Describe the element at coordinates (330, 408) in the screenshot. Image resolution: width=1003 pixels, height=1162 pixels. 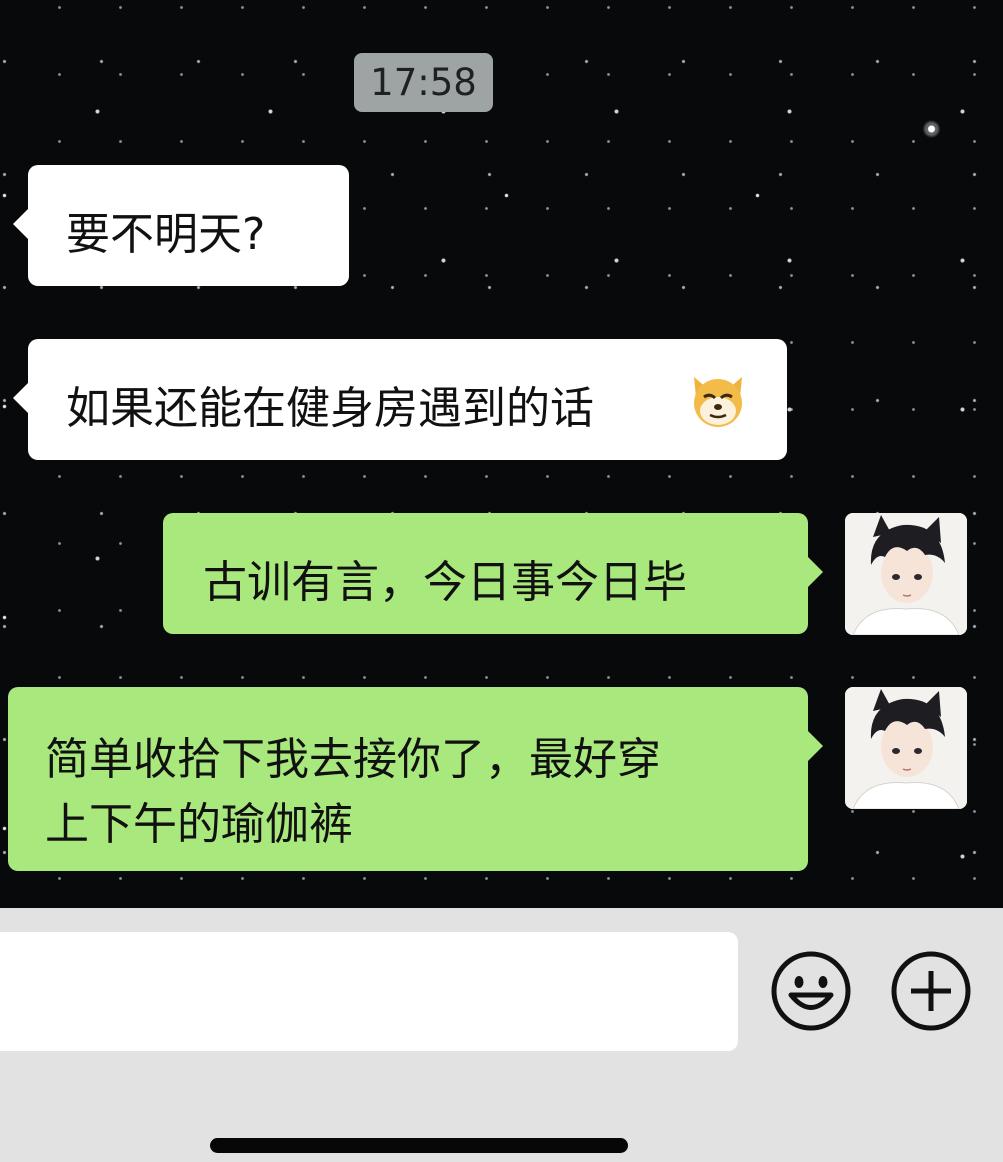
I see `message-text: 如果还能在健身房遇到的话` at that location.